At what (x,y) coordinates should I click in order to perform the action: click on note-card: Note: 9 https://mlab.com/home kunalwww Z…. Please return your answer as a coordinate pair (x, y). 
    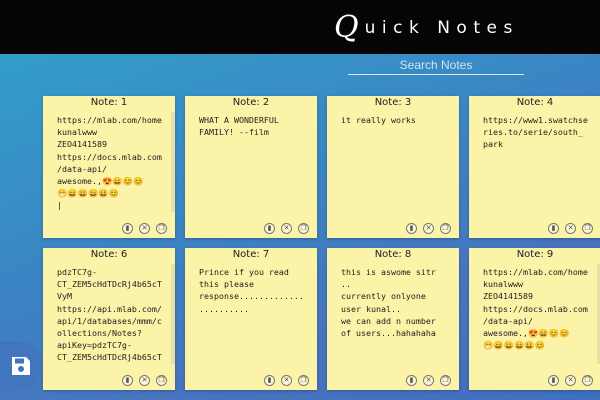
    Looking at the image, I should click on (534, 319).